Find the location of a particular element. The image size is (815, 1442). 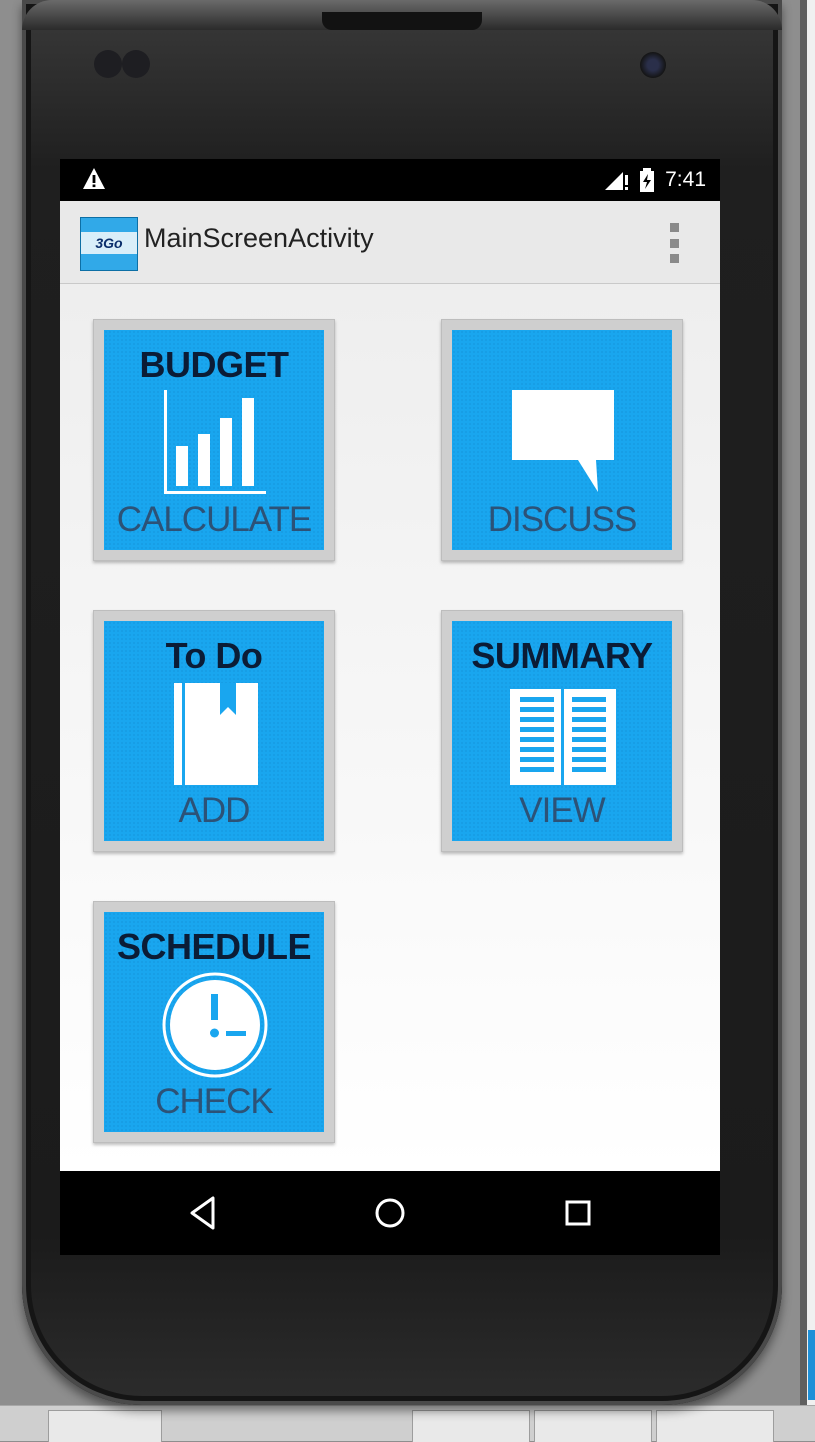

schedule-tile: SCHEDULE CHECK is located at coordinates (214, 1022).